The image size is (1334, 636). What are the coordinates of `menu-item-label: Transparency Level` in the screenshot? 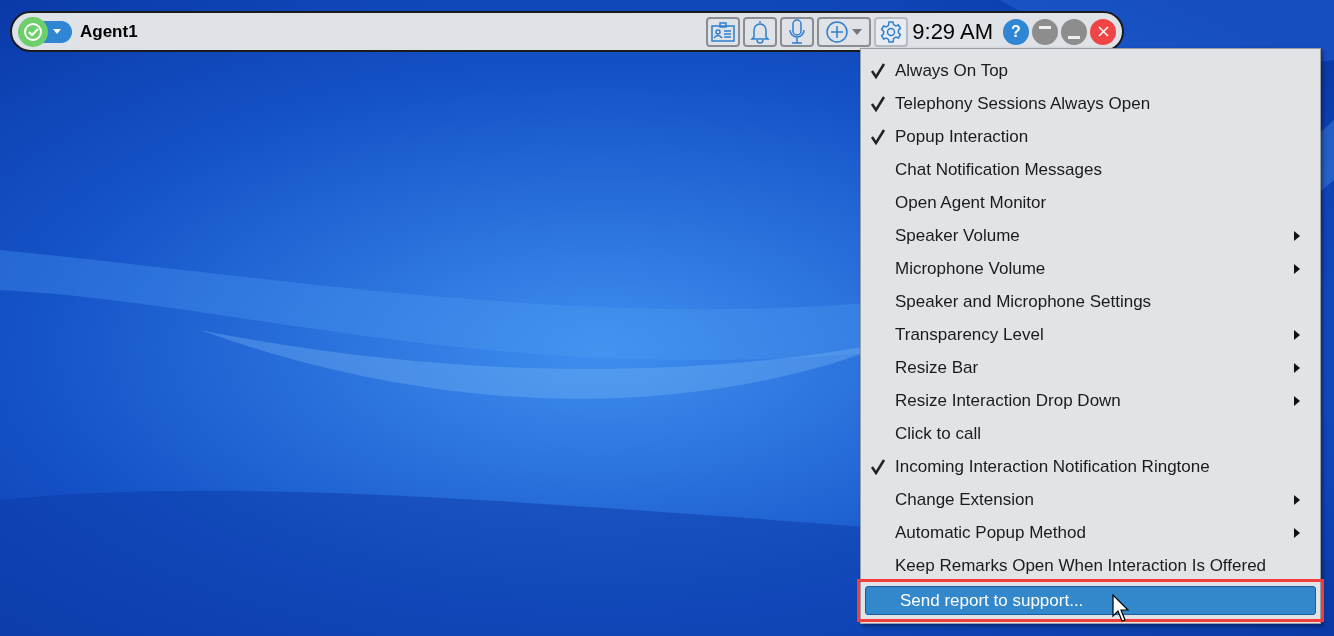 It's located at (969, 334).